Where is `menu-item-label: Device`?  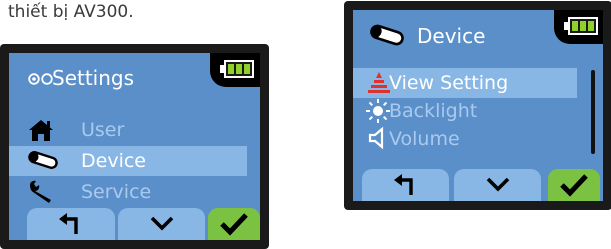
menu-item-label: Device is located at coordinates (113, 161).